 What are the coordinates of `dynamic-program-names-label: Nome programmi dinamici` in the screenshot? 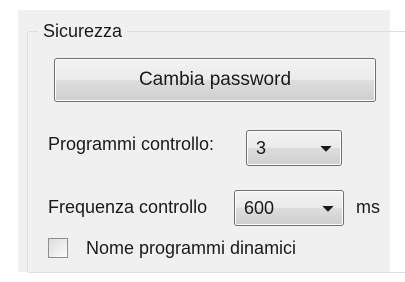 It's located at (191, 248).